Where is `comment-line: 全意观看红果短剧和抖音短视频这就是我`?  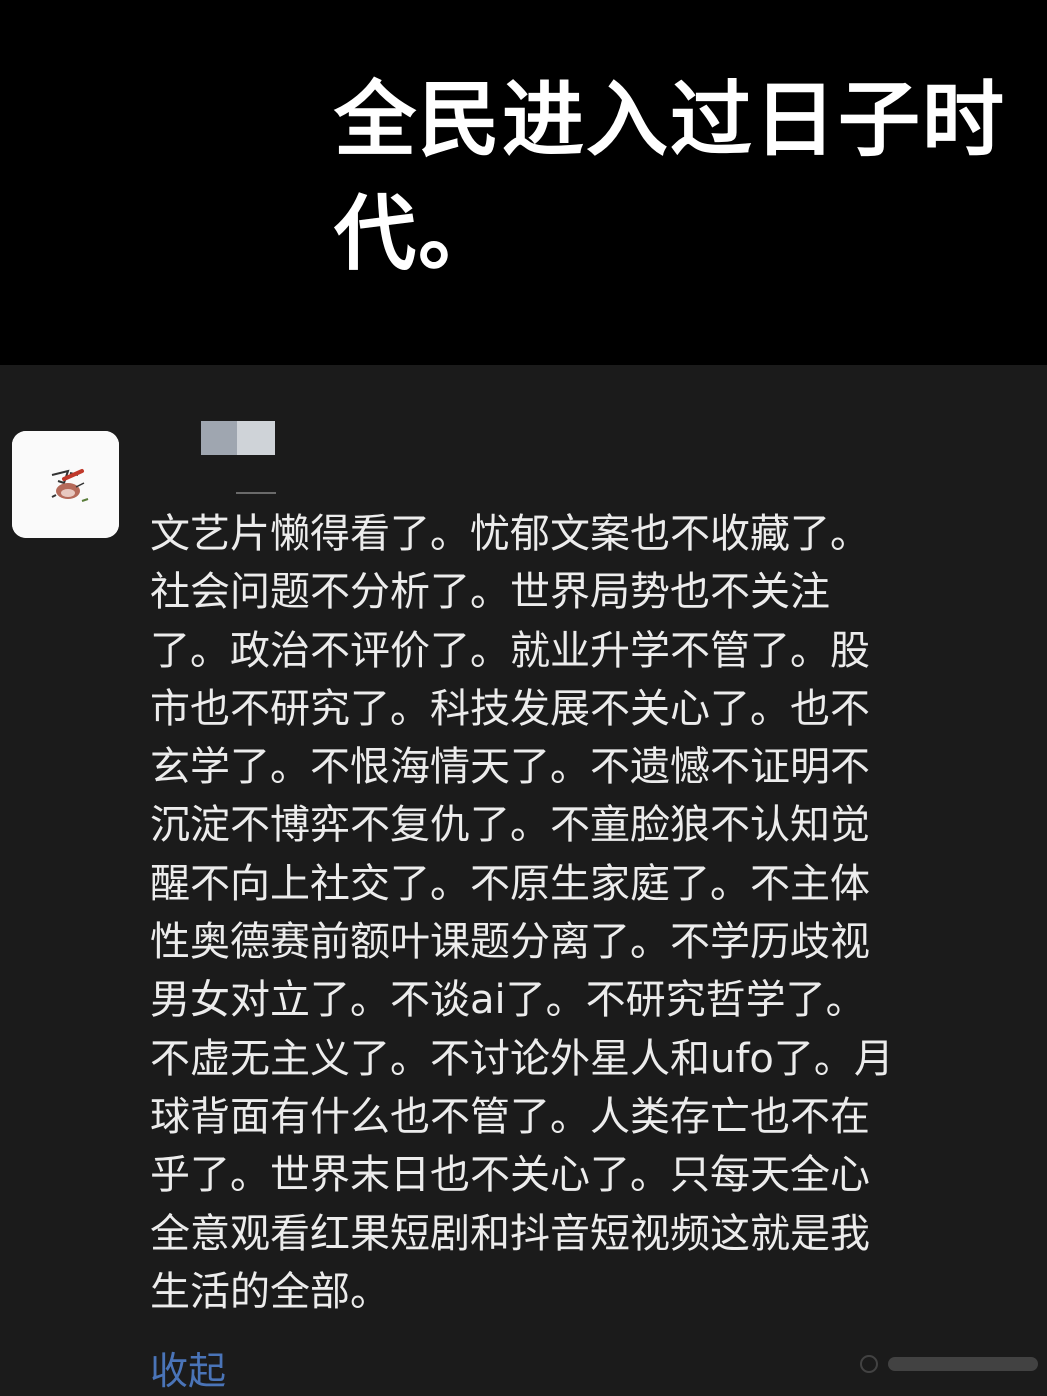
comment-line: 全意观看红果短剧和抖音短视频这就是我 is located at coordinates (510, 1233).